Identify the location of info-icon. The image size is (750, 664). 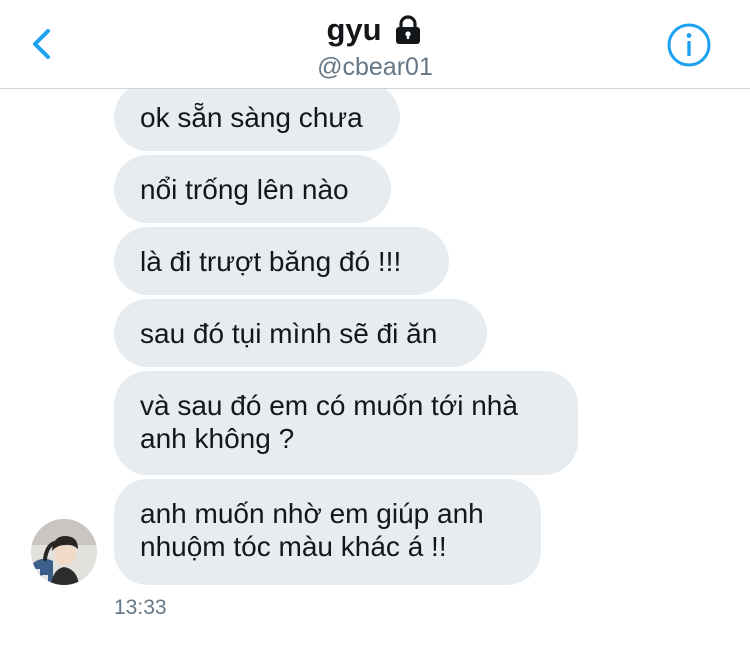
(689, 45).